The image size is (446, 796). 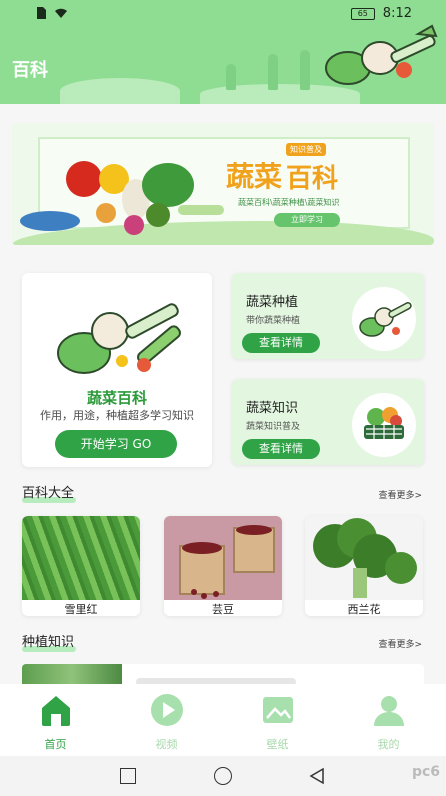 I want to click on card-description: 蔬菜知识普及, so click(x=273, y=427).